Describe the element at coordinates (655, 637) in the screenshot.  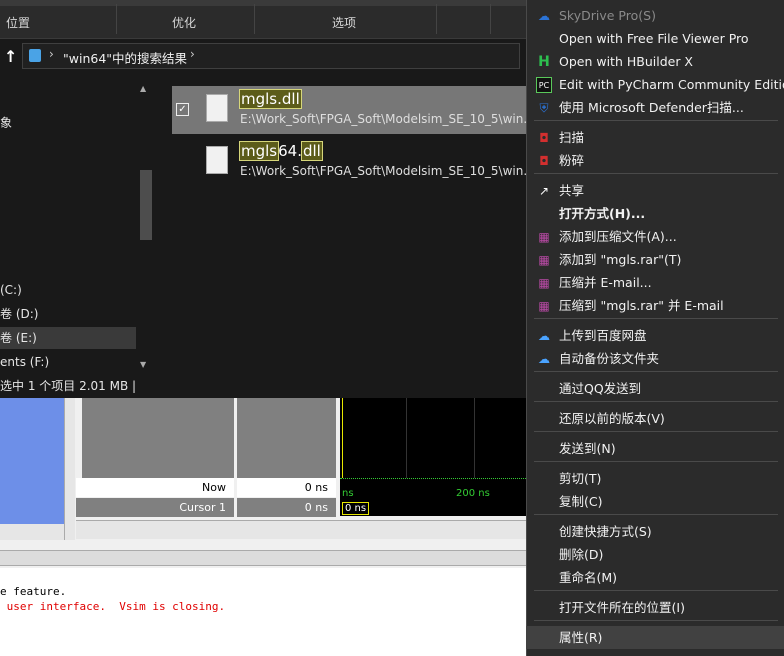
I see `menu-properties-item: 属性(R)` at that location.